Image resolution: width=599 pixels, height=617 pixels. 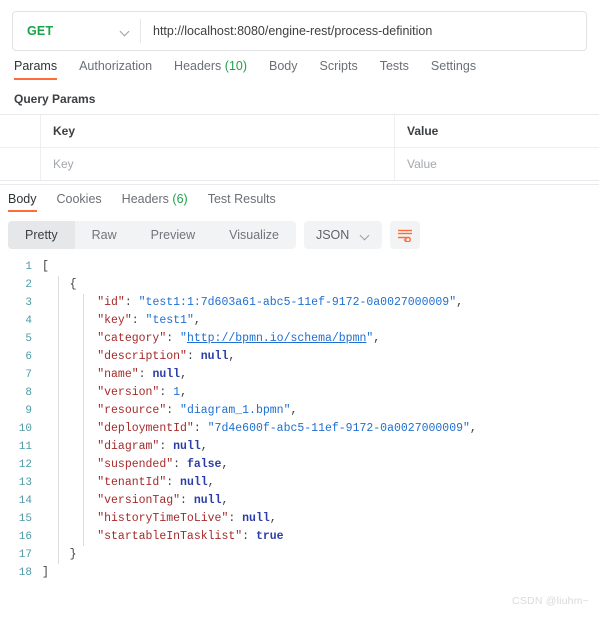 What do you see at coordinates (363, 31) in the screenshot?
I see `url-input` at bounding box center [363, 31].